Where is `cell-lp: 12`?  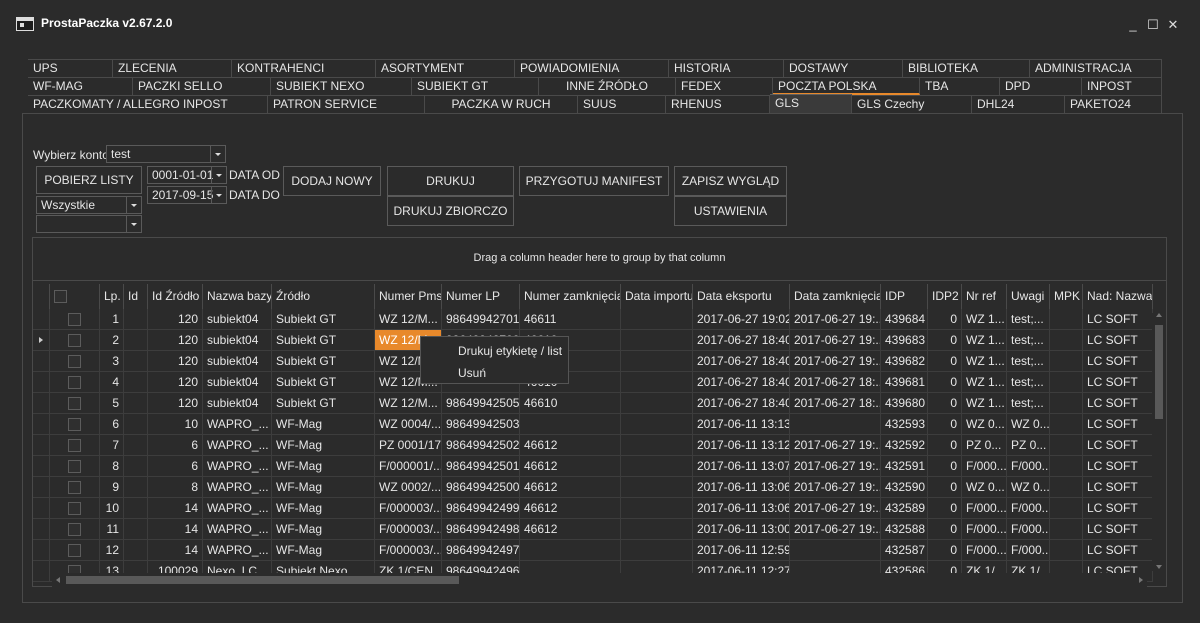
cell-lp: 12 is located at coordinates (112, 550).